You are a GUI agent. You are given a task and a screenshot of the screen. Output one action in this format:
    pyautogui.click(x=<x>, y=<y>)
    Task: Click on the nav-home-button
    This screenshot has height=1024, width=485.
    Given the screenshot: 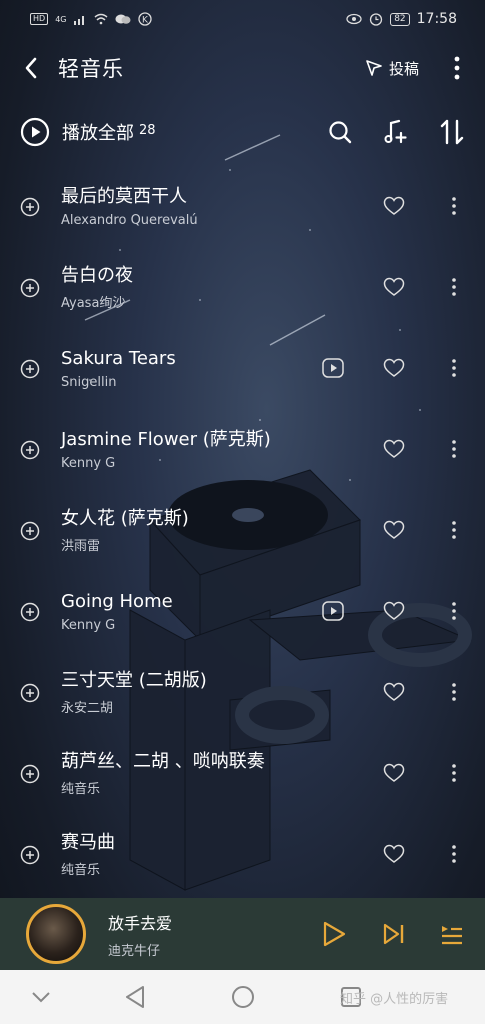 What is the action you would take?
    pyautogui.click(x=243, y=997)
    